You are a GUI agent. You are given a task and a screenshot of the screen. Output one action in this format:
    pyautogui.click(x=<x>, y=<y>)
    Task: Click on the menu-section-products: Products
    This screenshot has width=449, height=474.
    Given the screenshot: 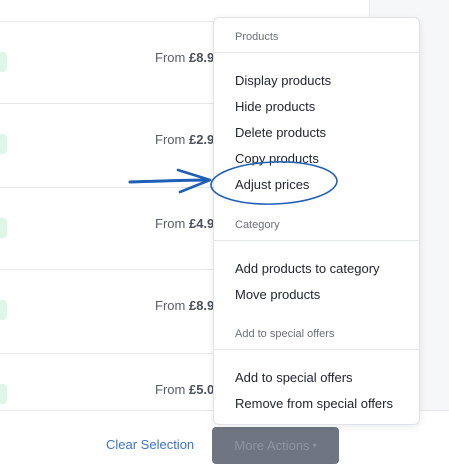 What is the action you would take?
    pyautogui.click(x=257, y=37)
    